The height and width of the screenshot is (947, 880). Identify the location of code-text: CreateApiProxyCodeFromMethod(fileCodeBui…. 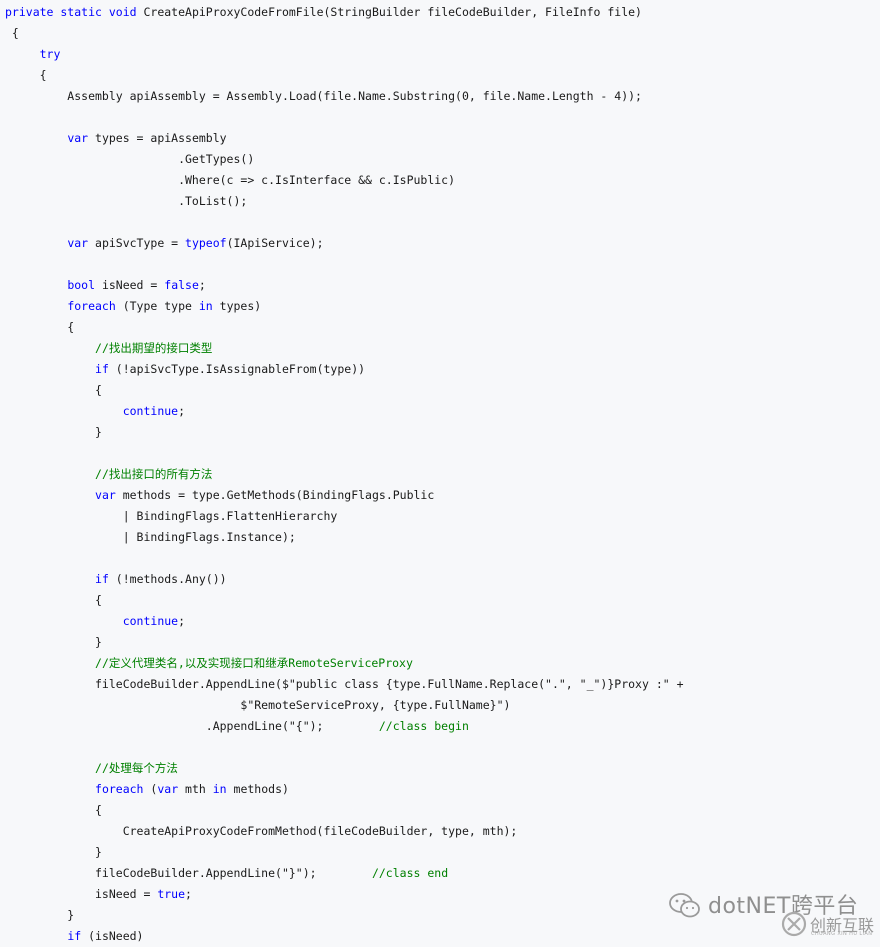
(261, 831).